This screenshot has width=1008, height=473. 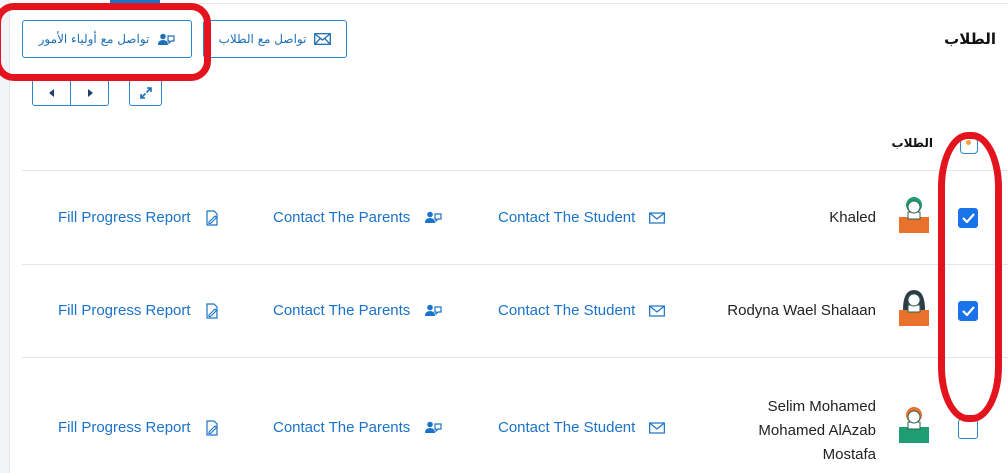 What do you see at coordinates (509, 3) in the screenshot?
I see `top-divider` at bounding box center [509, 3].